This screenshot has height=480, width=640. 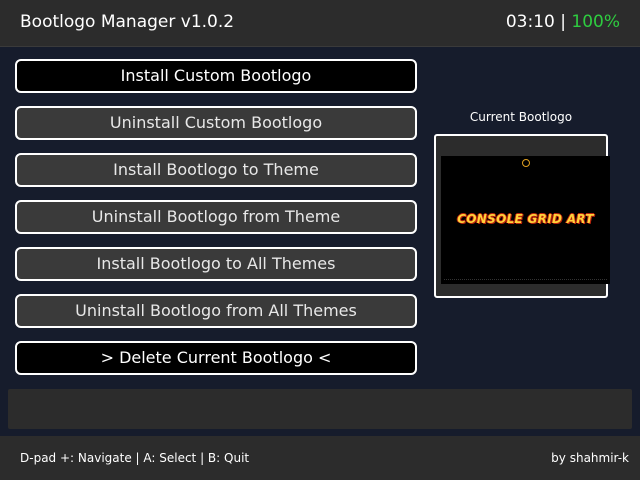 What do you see at coordinates (216, 264) in the screenshot?
I see `install-bootlogo-to-all-themes-button: Install Bootlogo to All Themes` at bounding box center [216, 264].